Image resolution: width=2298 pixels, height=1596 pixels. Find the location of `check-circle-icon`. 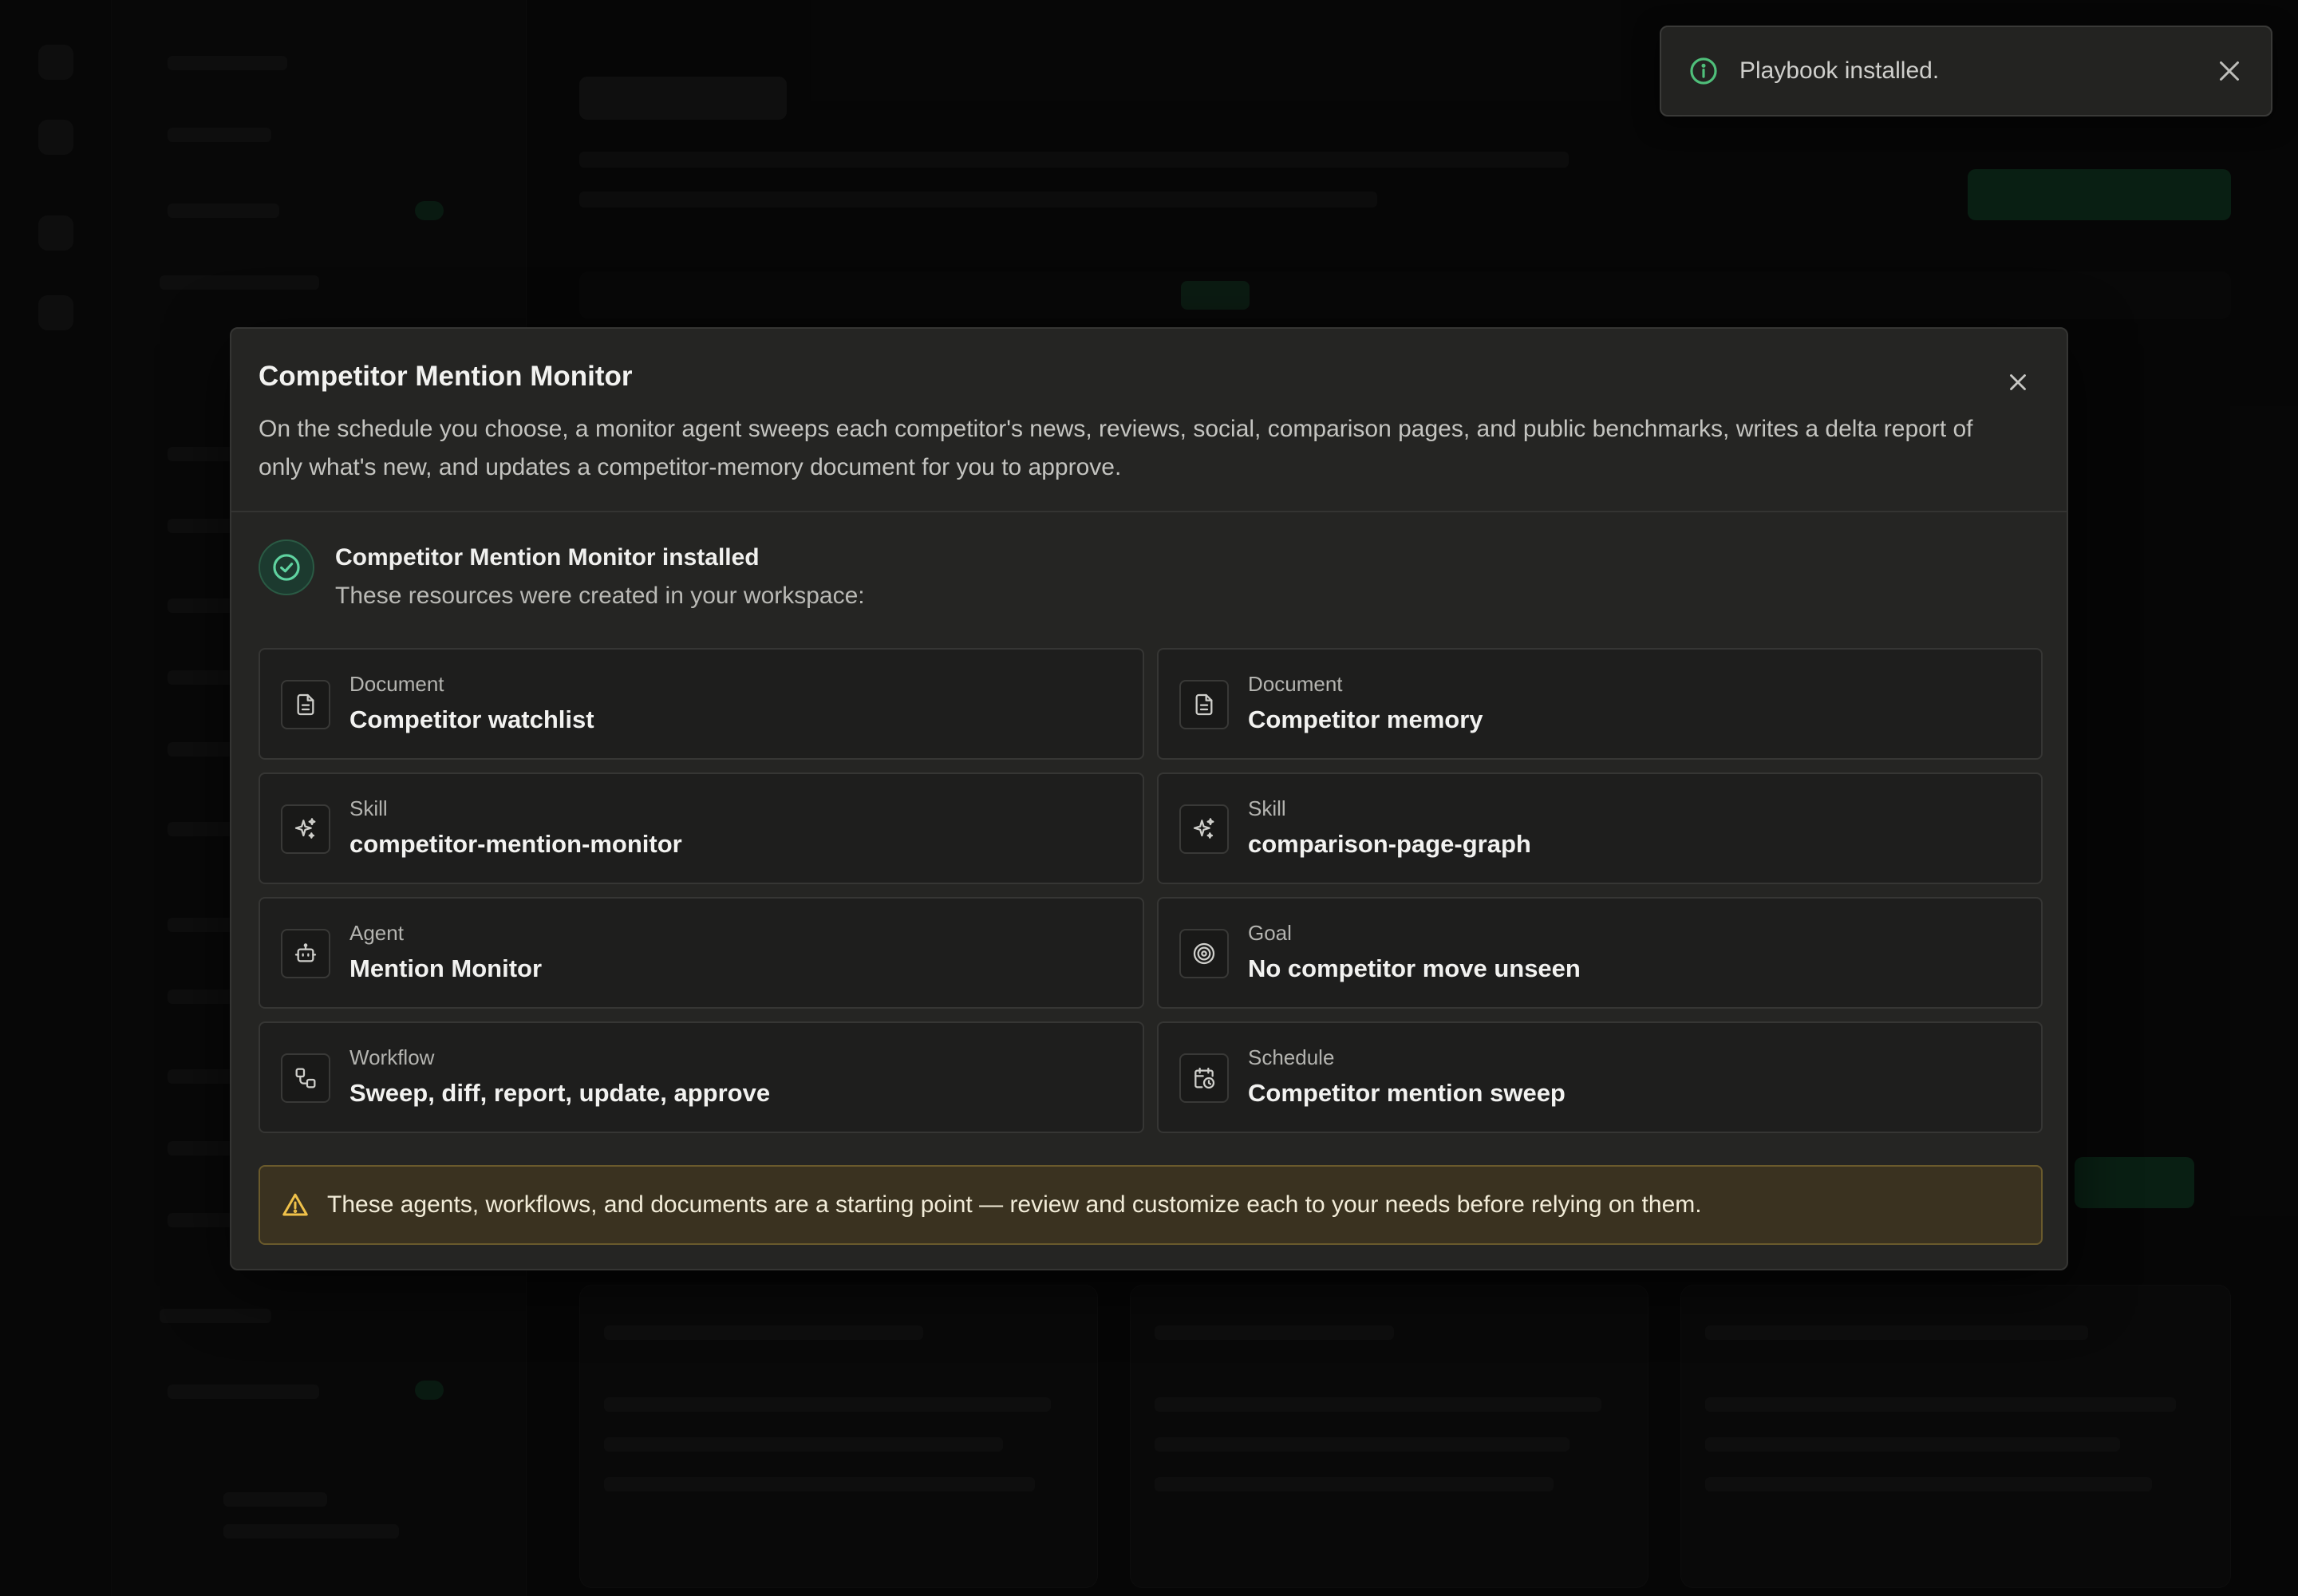

check-circle-icon is located at coordinates (287, 567).